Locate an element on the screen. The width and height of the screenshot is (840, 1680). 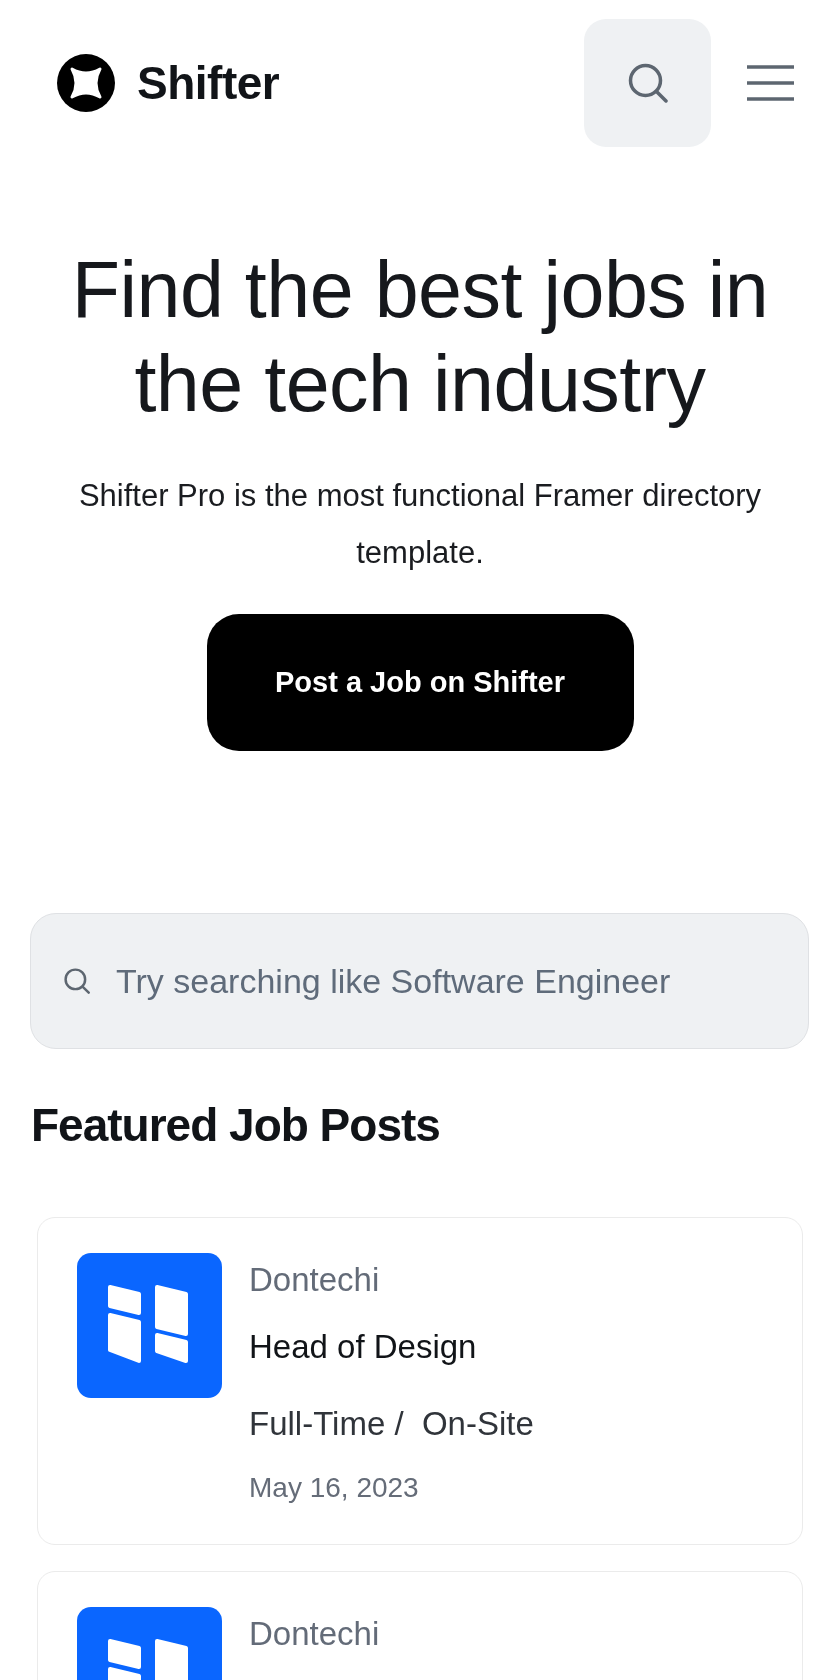
search-button is located at coordinates (647, 83).